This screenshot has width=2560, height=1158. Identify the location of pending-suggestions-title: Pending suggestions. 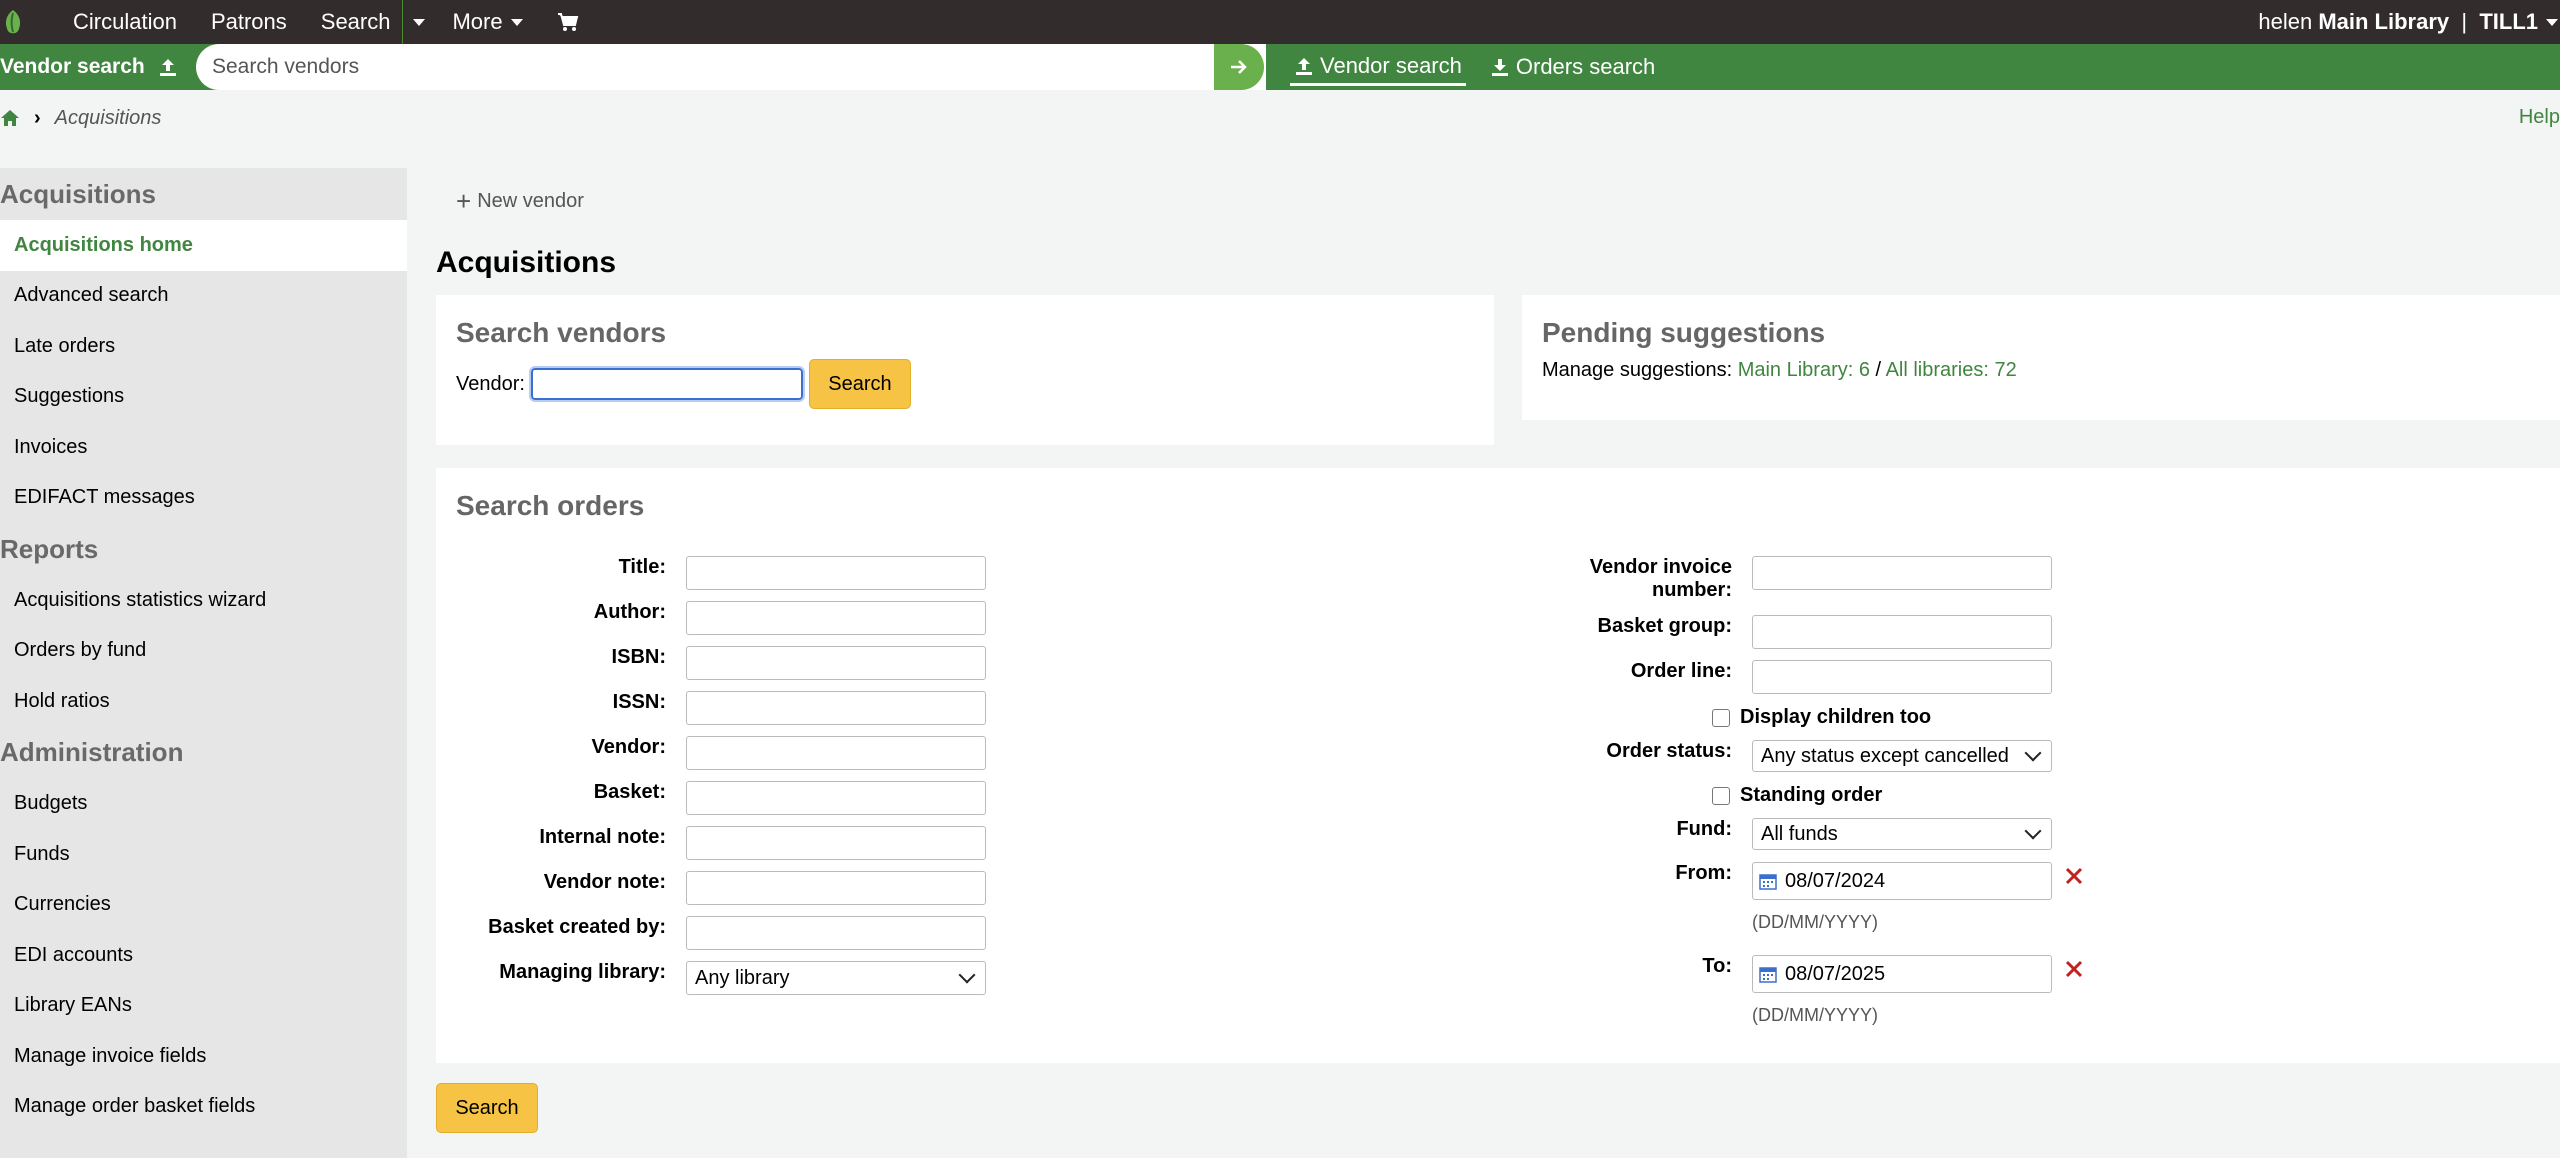
(1684, 332).